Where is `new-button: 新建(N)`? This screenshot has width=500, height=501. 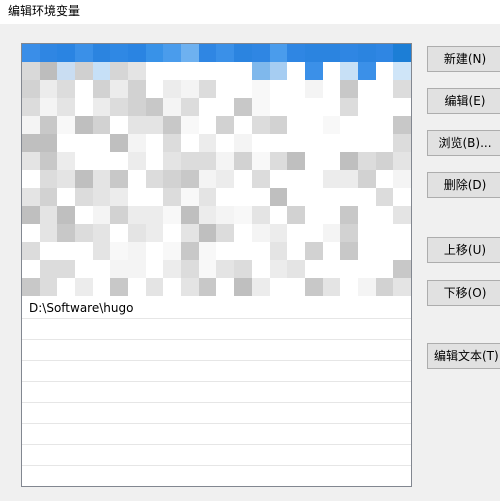
new-button: 新建(N) is located at coordinates (463, 59).